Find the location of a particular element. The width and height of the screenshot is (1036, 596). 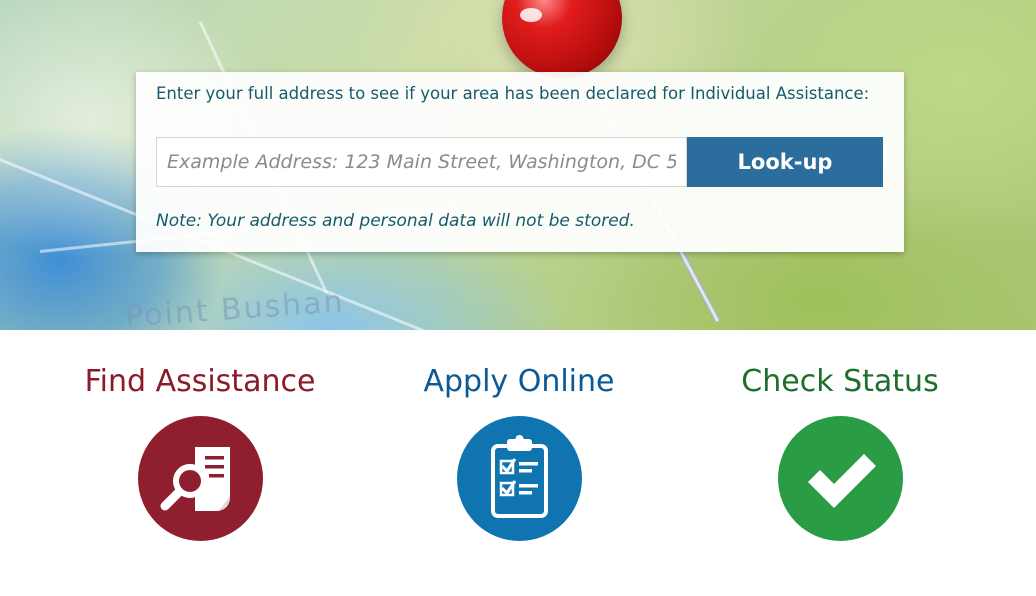

checkmark-icon is located at coordinates (840, 478).